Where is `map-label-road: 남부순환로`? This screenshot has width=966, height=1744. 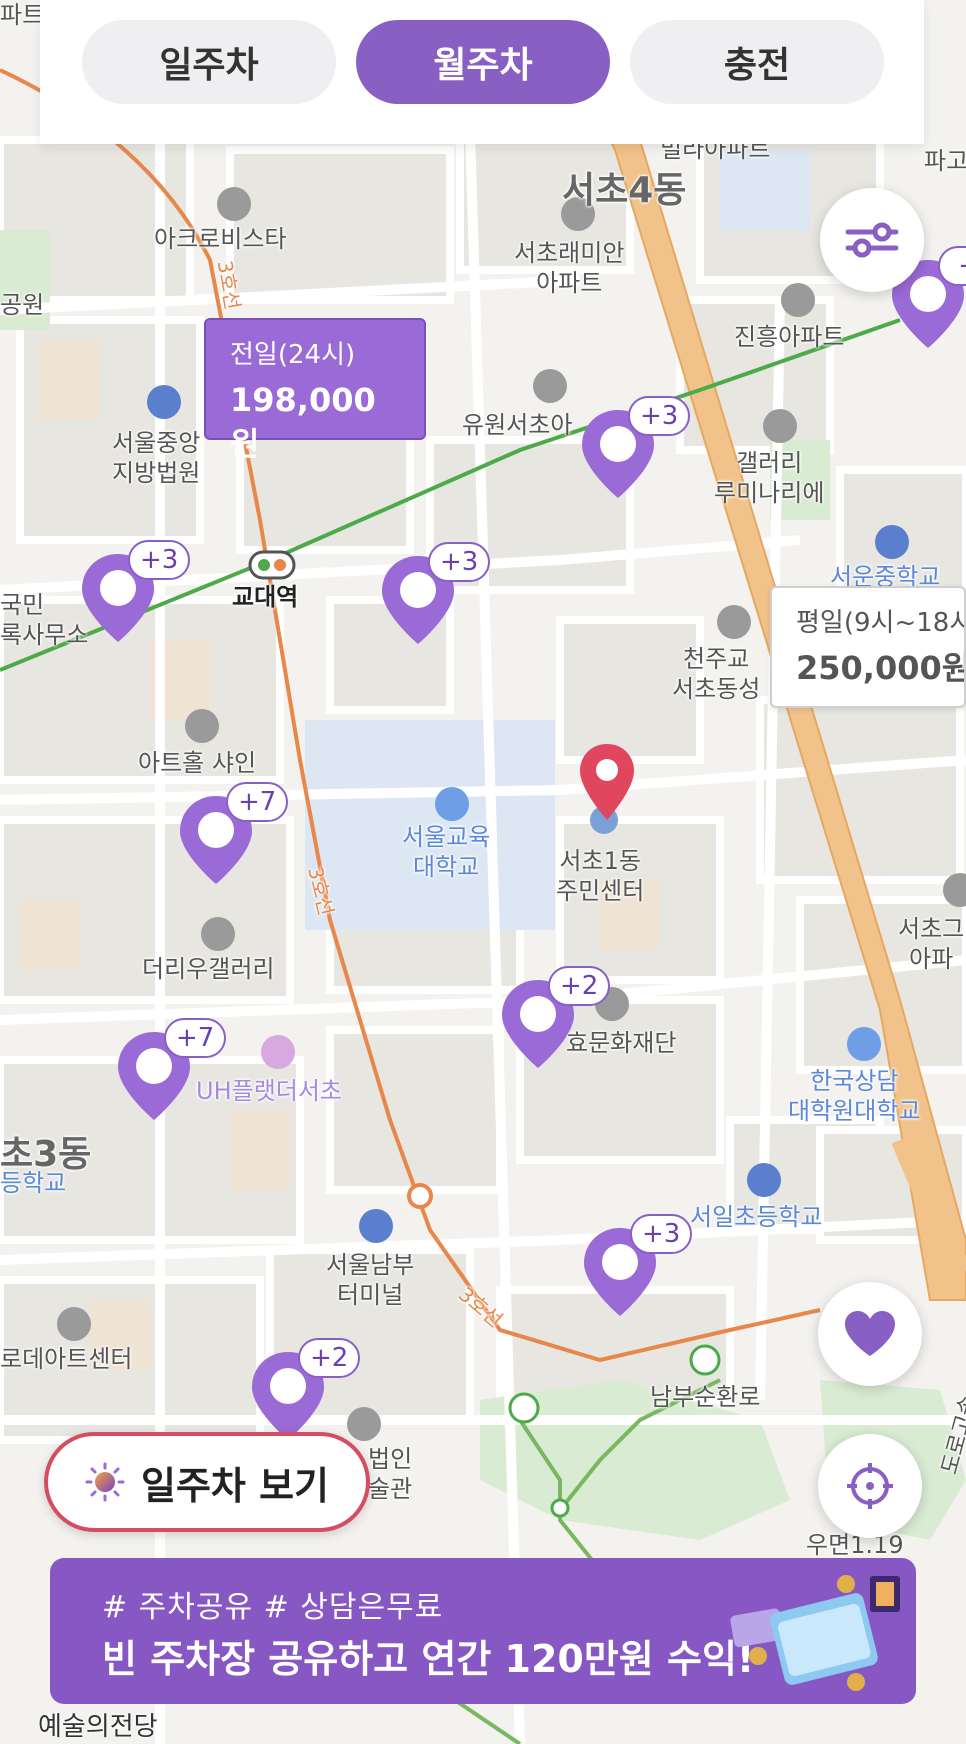
map-label-road: 남부순환로 is located at coordinates (705, 1397).